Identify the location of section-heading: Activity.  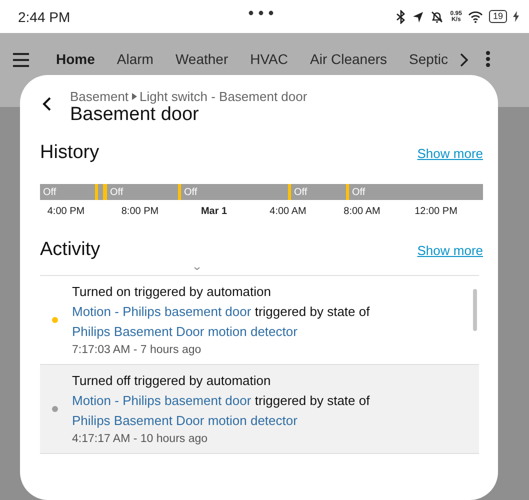
(70, 250).